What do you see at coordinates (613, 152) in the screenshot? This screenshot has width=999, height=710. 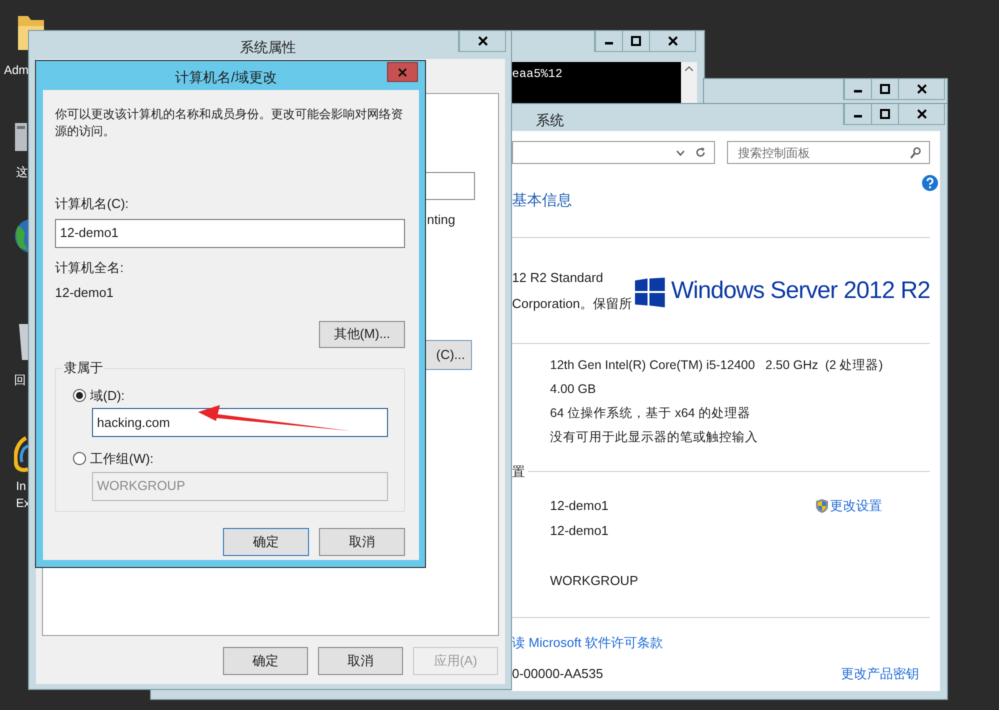 I see `address-bar` at bounding box center [613, 152].